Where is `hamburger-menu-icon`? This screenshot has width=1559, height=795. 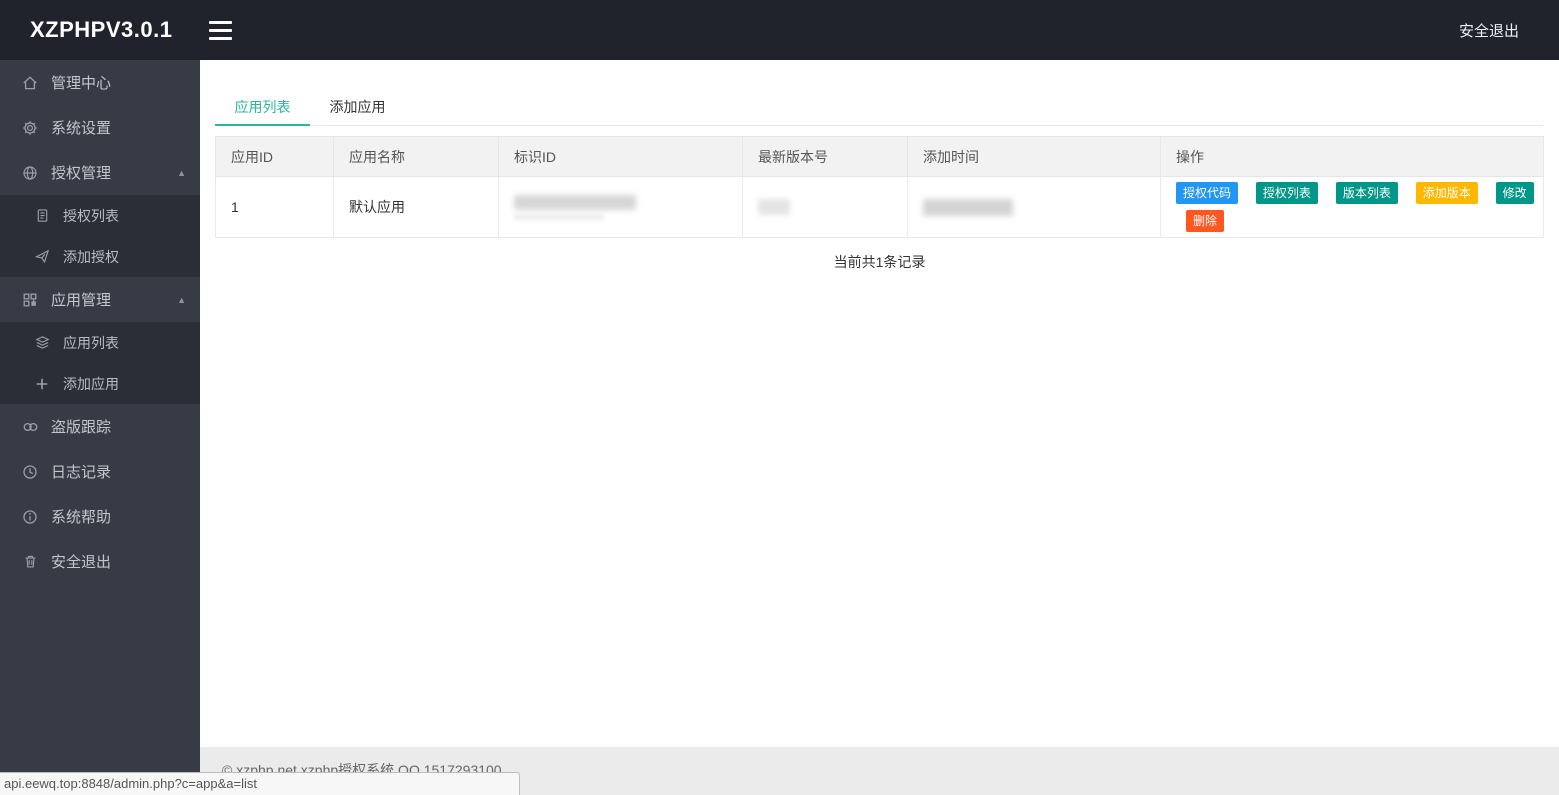
hamburger-menu-icon is located at coordinates (220, 30).